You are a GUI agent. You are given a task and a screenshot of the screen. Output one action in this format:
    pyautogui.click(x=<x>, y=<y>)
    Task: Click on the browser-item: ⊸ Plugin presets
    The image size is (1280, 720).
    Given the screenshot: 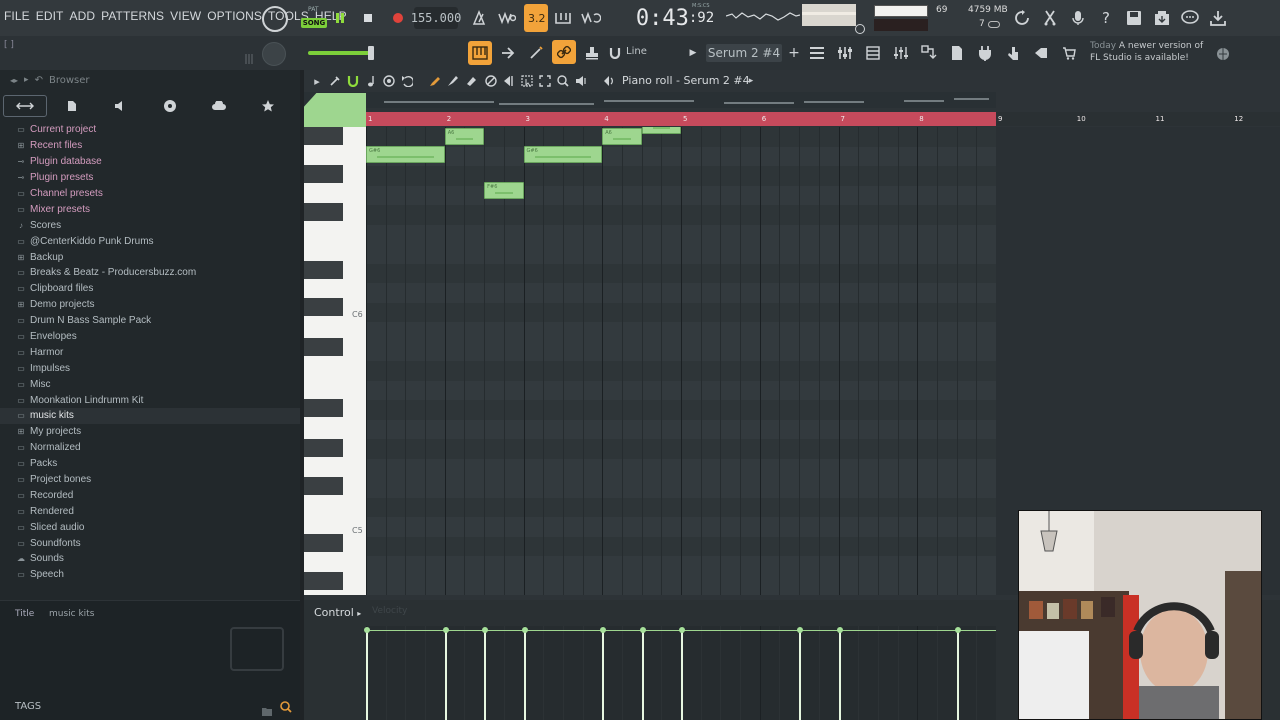 What is the action you would take?
    pyautogui.click(x=150, y=178)
    